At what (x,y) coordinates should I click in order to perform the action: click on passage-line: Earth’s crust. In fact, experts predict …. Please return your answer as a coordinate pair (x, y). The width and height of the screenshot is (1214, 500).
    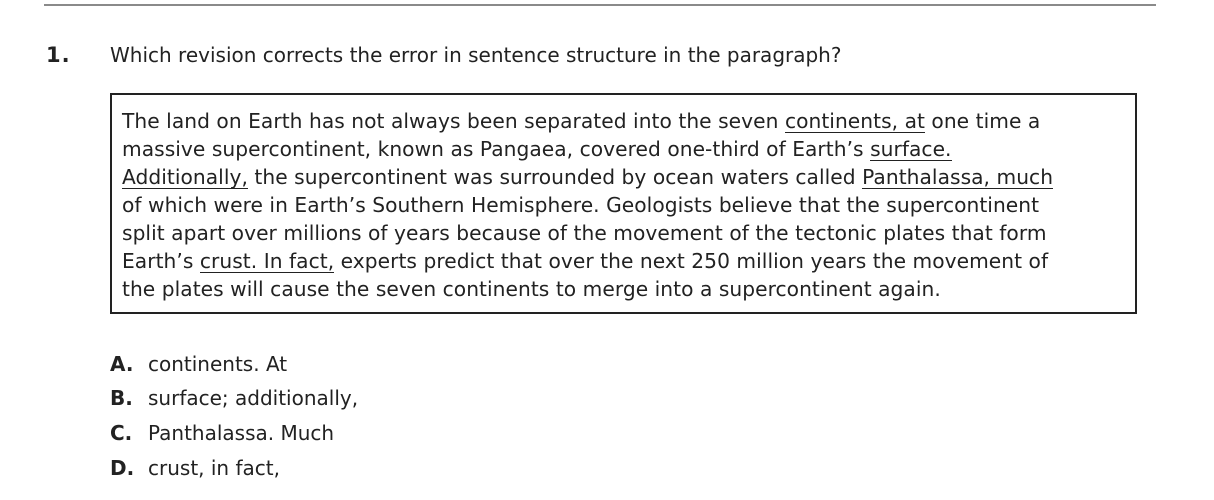
    Looking at the image, I should click on (585, 261).